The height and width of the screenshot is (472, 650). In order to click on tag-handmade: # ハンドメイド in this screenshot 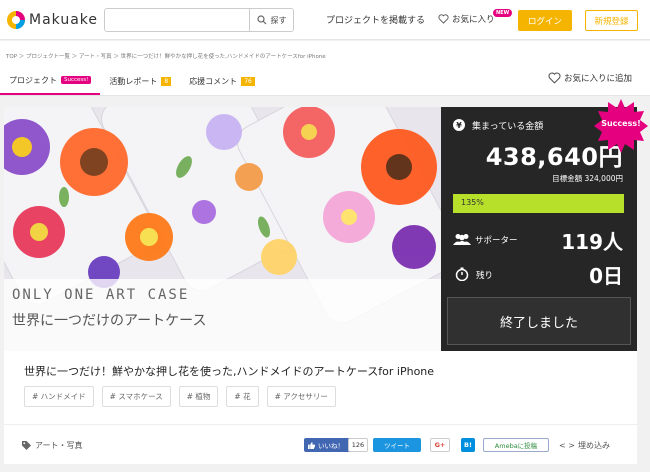, I will do `click(59, 396)`.